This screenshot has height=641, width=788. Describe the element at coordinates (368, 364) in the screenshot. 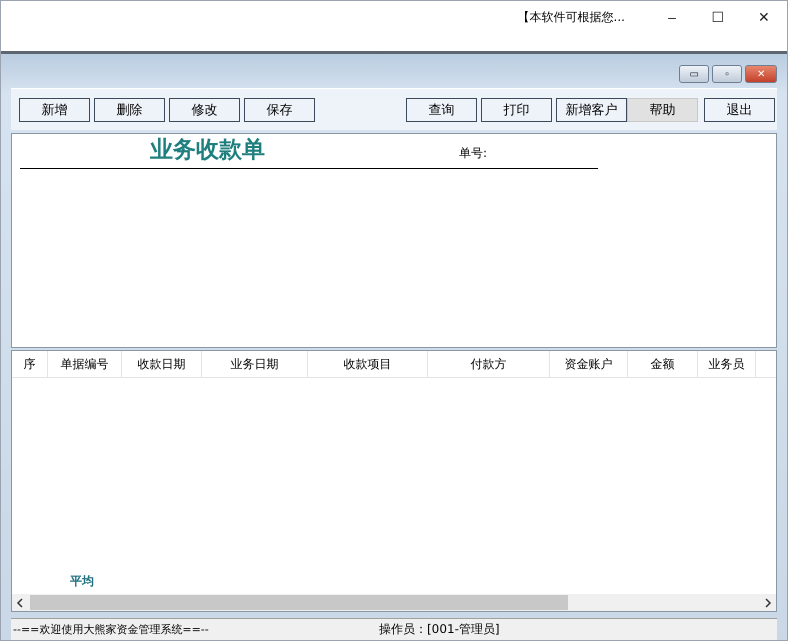

I see `column-header: 收款项目` at that location.